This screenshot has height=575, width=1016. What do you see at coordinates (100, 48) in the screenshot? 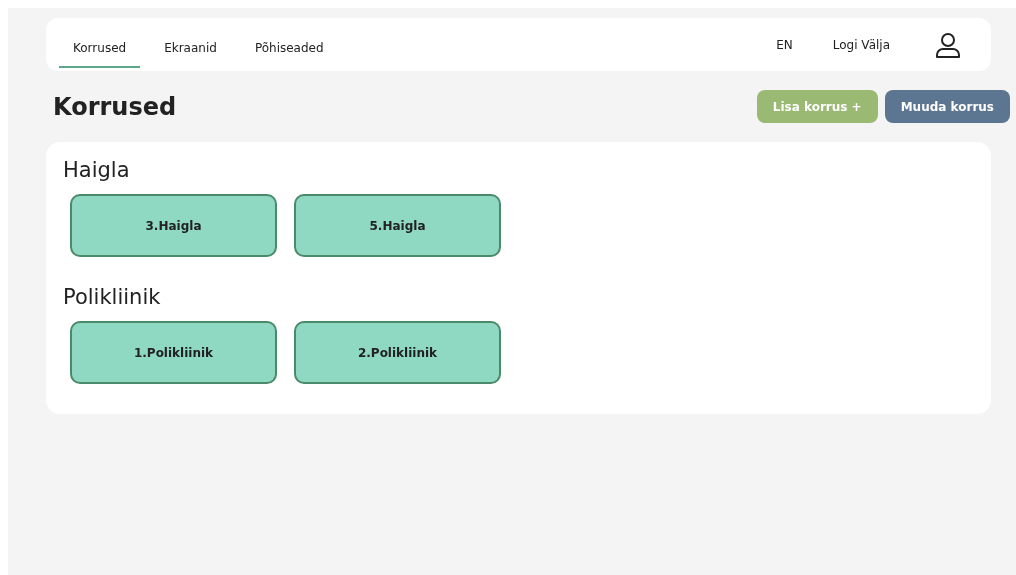
I see `nav-tab: Korrused` at bounding box center [100, 48].